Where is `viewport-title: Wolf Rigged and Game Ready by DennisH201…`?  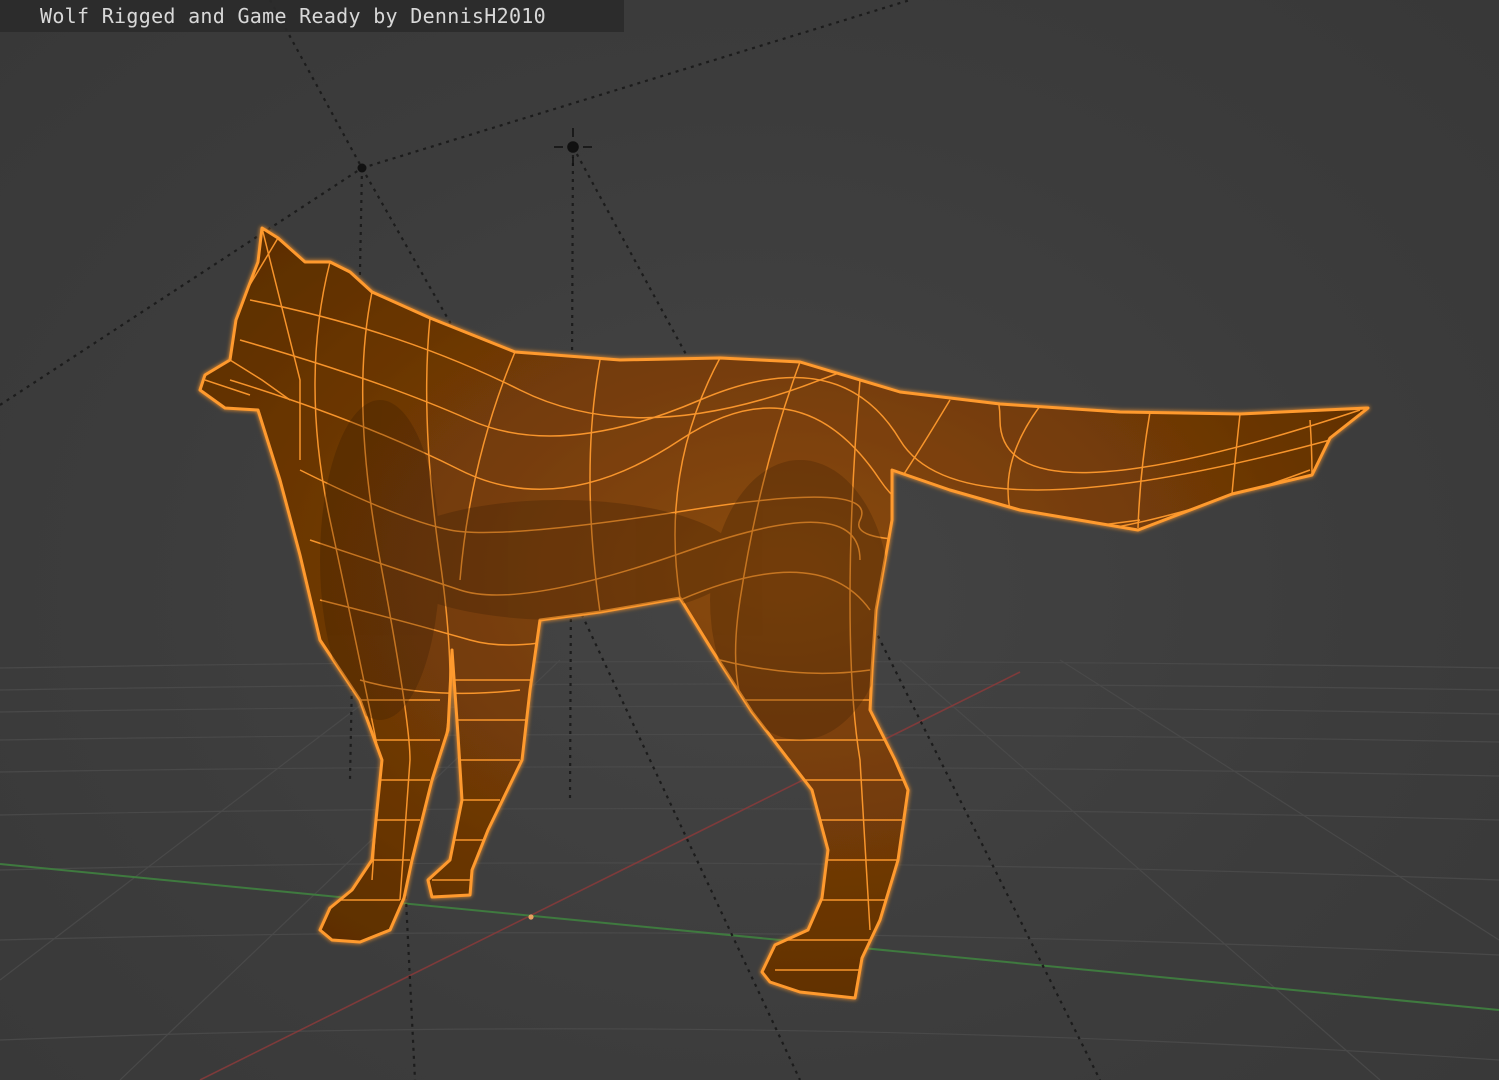 viewport-title: Wolf Rigged and Game Ready by DennisH201… is located at coordinates (293, 16).